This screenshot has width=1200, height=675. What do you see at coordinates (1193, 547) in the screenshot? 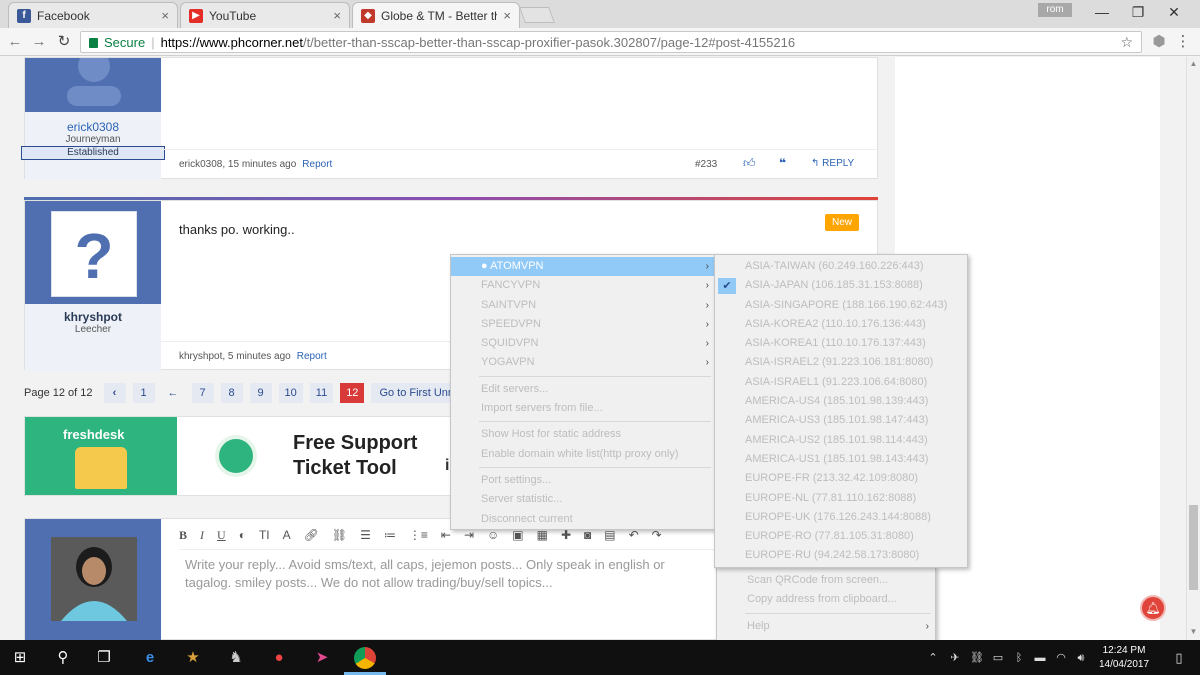
I see `scroll-thumb` at bounding box center [1193, 547].